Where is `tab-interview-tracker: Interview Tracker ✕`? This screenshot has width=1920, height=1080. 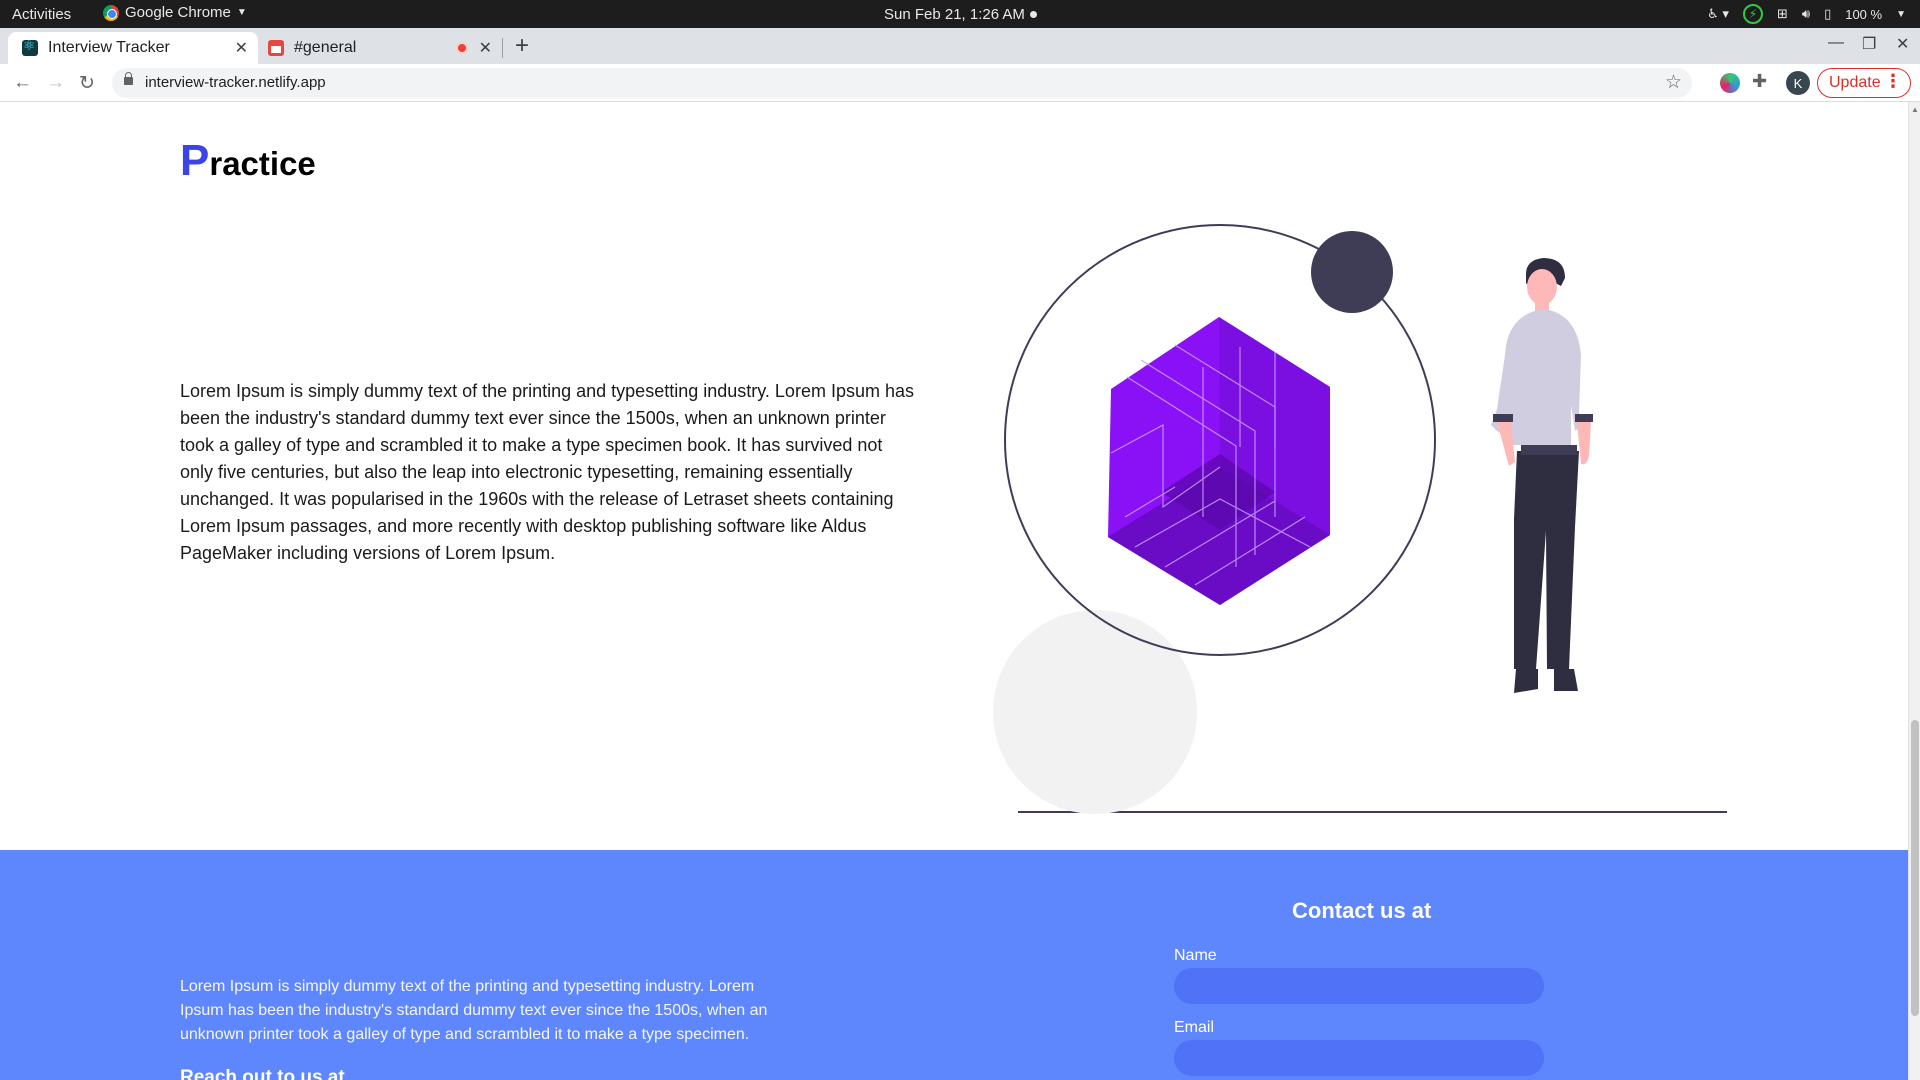
tab-interview-tracker: Interview Tracker ✕ is located at coordinates (133, 48).